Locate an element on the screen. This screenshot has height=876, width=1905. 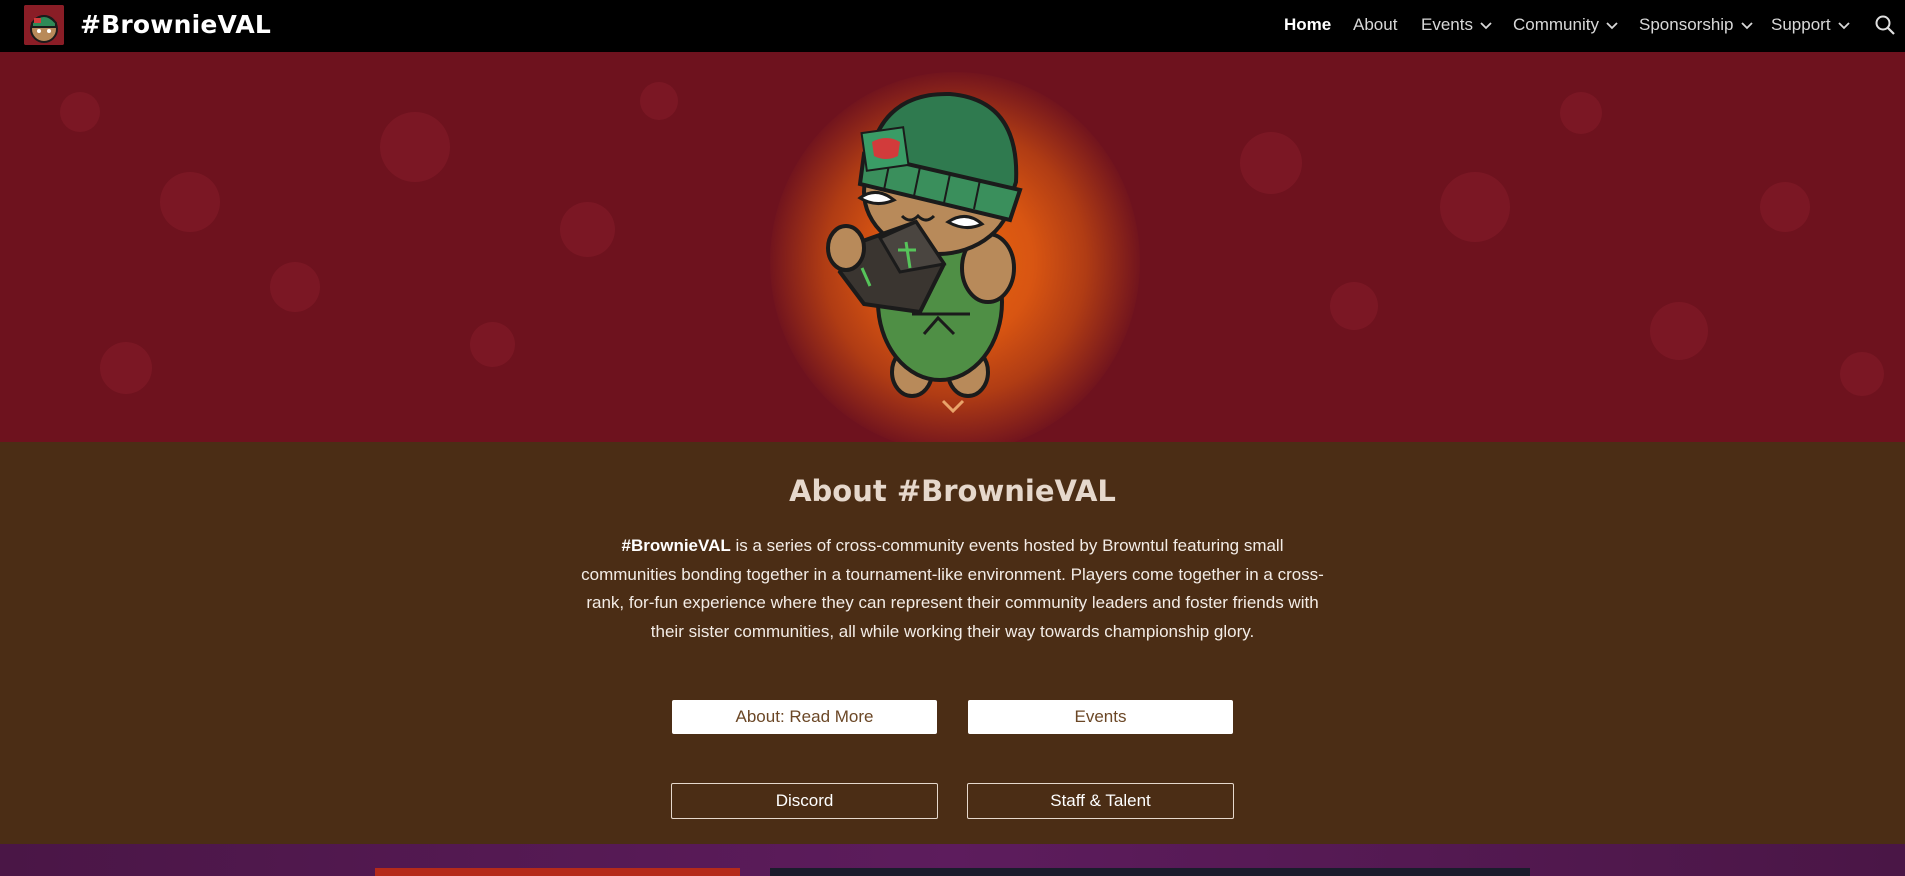
logo-mascot-icon is located at coordinates (44, 25).